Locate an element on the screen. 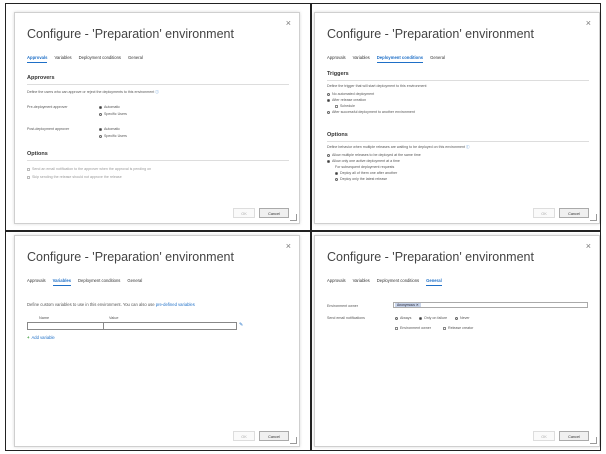 This screenshot has height=454, width=606. notify-release-creator-checkbox: Release creator is located at coordinates (458, 328).